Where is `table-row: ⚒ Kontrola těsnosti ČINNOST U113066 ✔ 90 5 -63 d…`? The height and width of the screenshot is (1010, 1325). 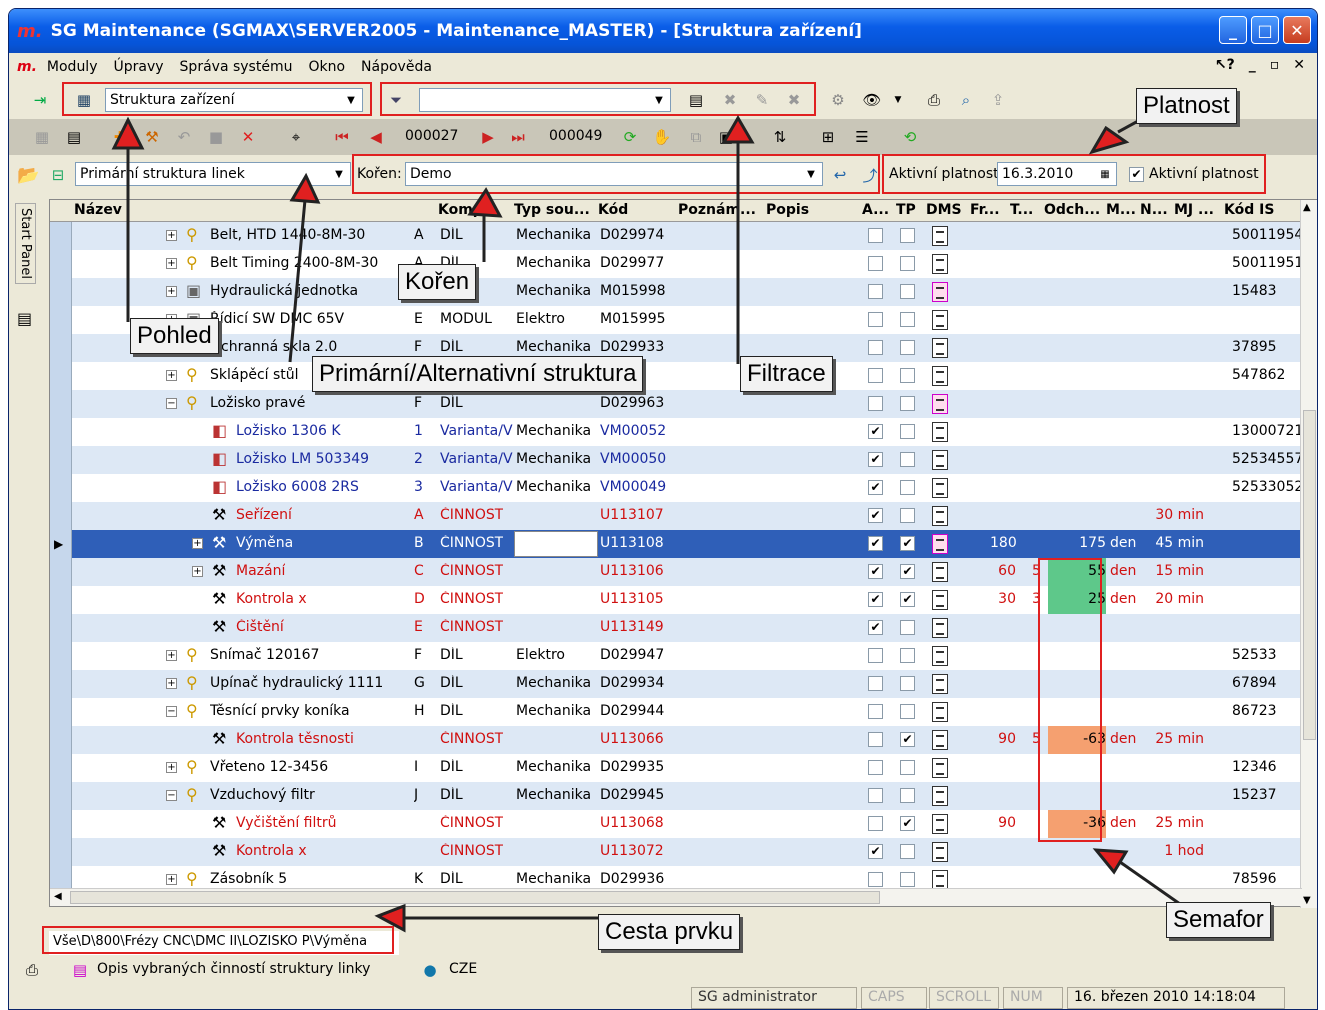 table-row: ⚒ Kontrola těsnosti ČINNOST U113066 ✔ 90 5 -63 d… is located at coordinates (676, 740).